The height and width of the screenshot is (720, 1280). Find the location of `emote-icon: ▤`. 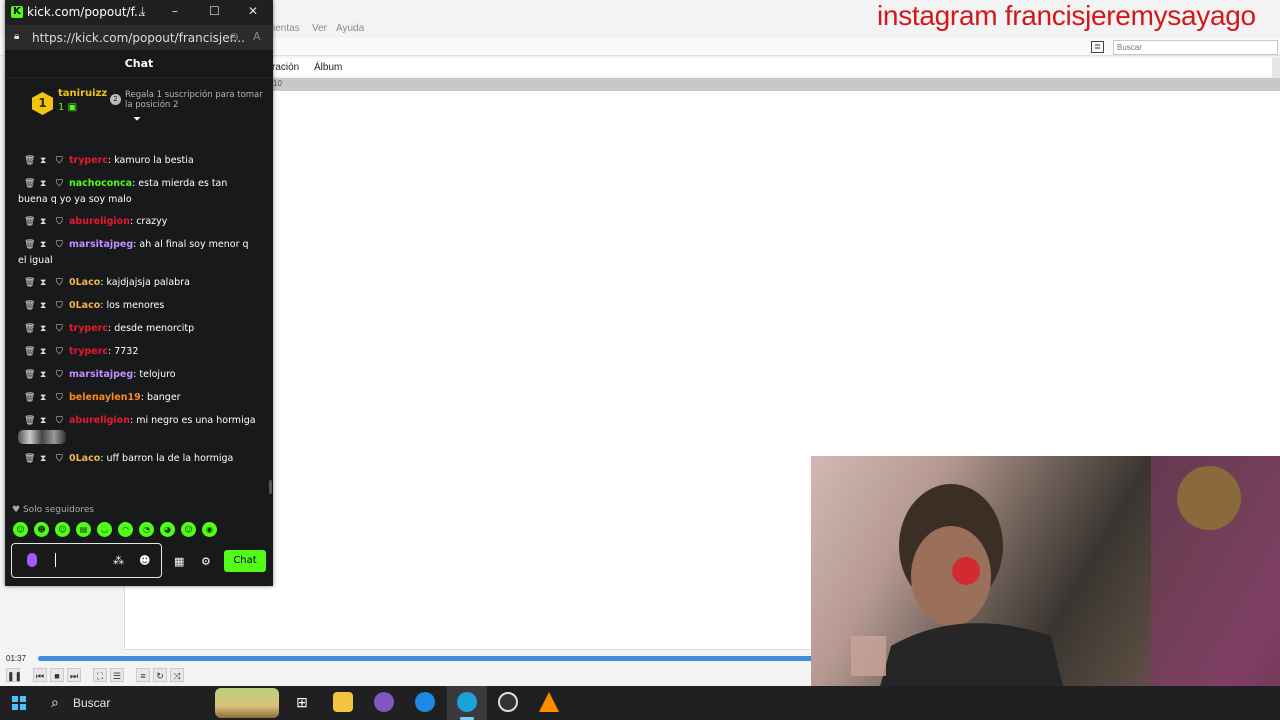

emote-icon: ▤ is located at coordinates (83, 529).